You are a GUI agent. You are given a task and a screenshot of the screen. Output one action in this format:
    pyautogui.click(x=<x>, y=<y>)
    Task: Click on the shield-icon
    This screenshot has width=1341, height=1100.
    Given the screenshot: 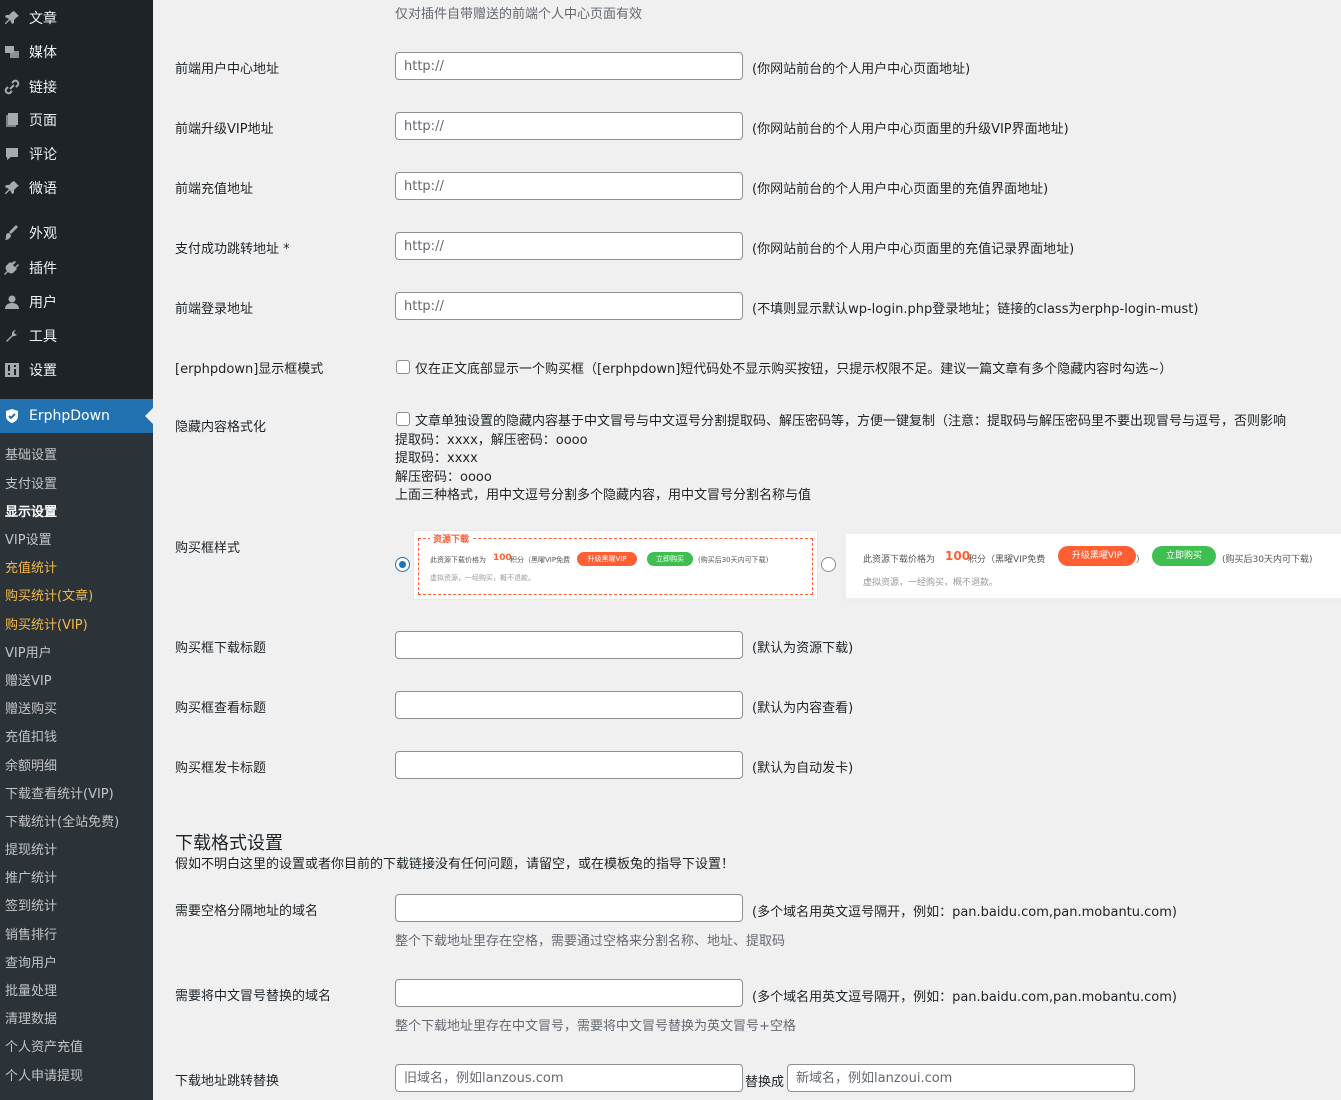 What is the action you would take?
    pyautogui.click(x=12, y=416)
    